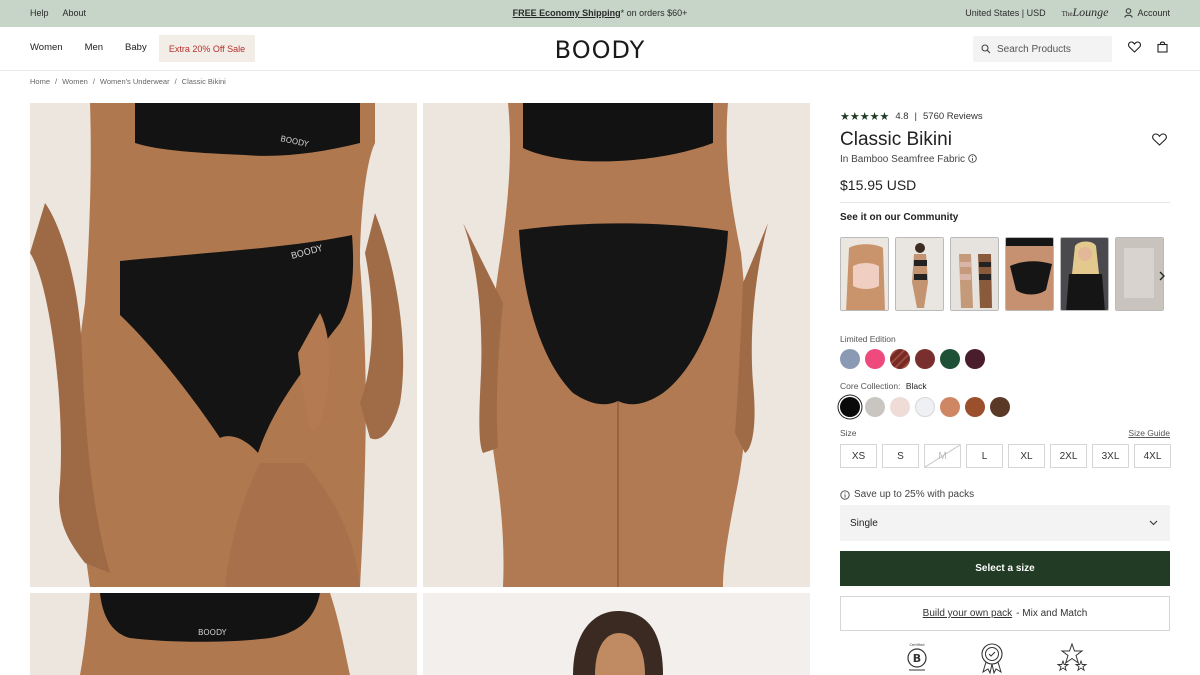 This screenshot has width=1200, height=675. Describe the element at coordinates (1005, 456) in the screenshot. I see `size-options: XS S M L XL 2XL 3XL 4XL` at that location.